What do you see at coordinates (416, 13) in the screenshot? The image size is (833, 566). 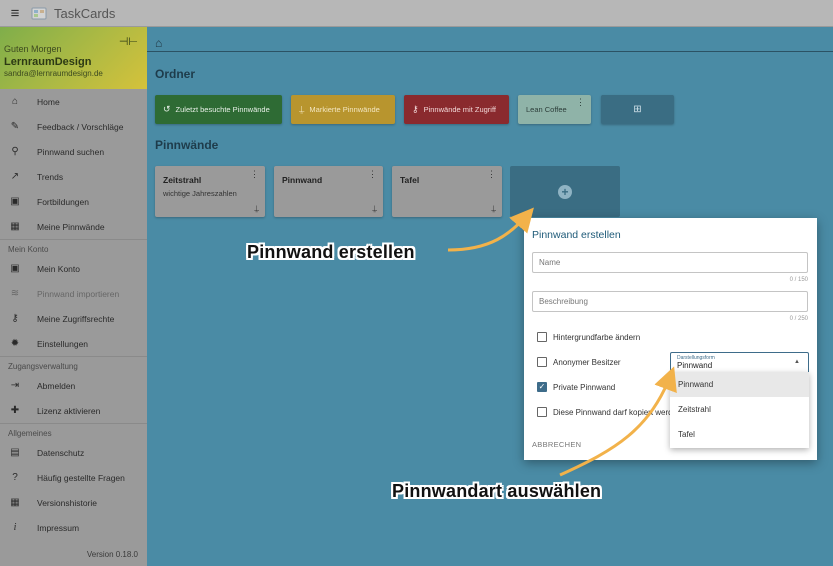 I see `app-bar: ≡ TaskCards` at bounding box center [416, 13].